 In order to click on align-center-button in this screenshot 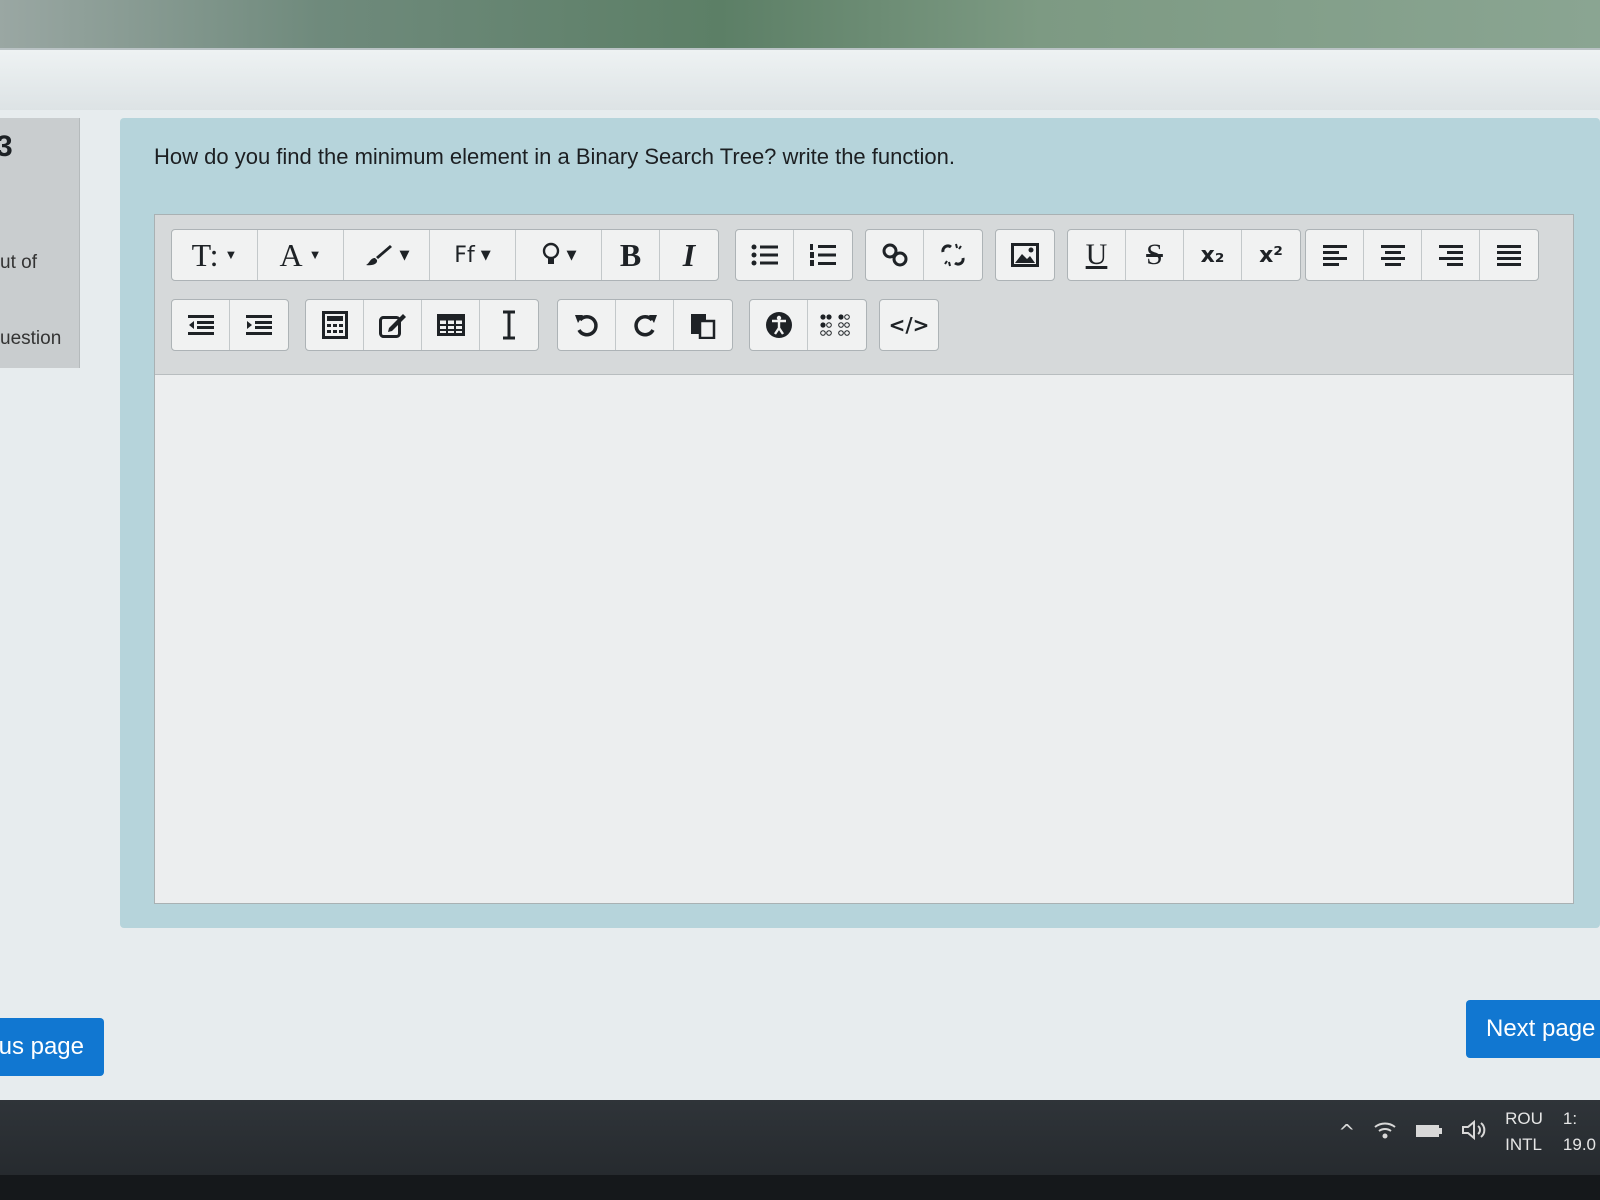, I will do `click(1393, 255)`.